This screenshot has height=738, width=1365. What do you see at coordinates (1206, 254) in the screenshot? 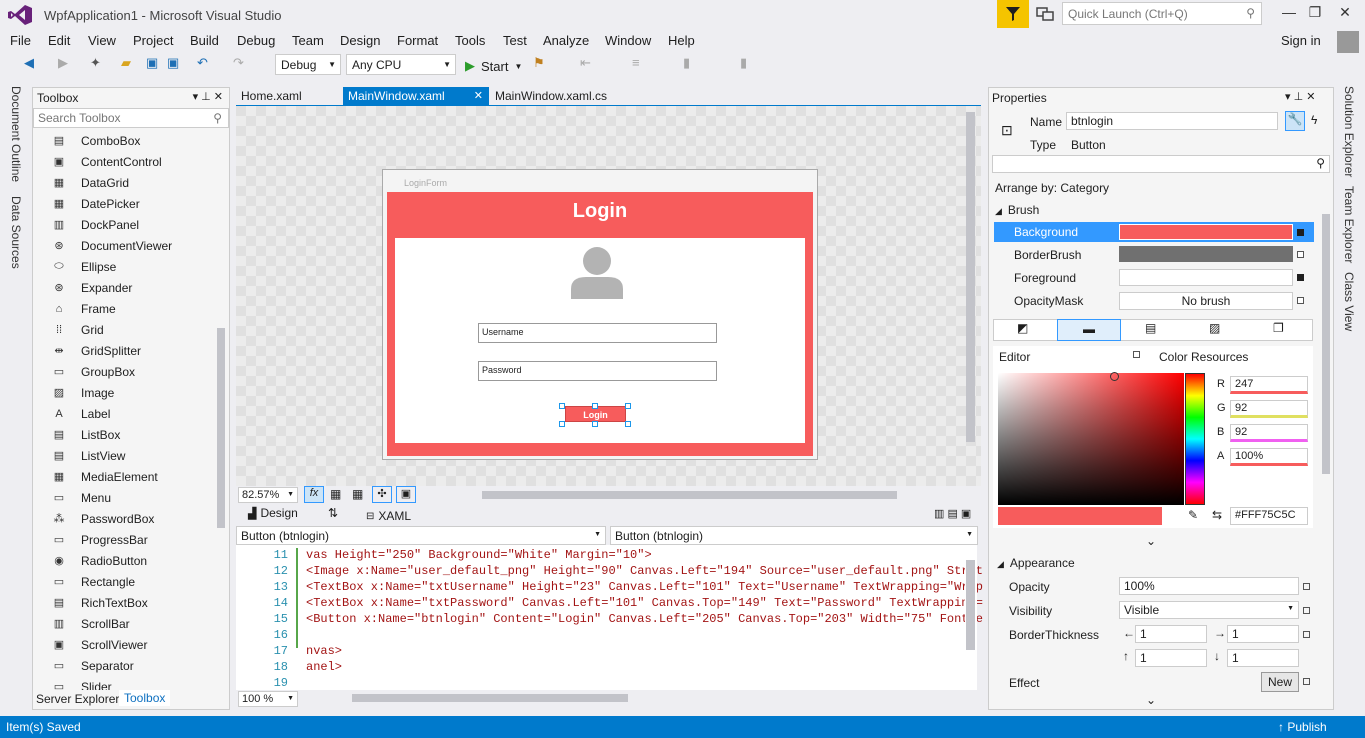
I see `borderbrush-swatch` at bounding box center [1206, 254].